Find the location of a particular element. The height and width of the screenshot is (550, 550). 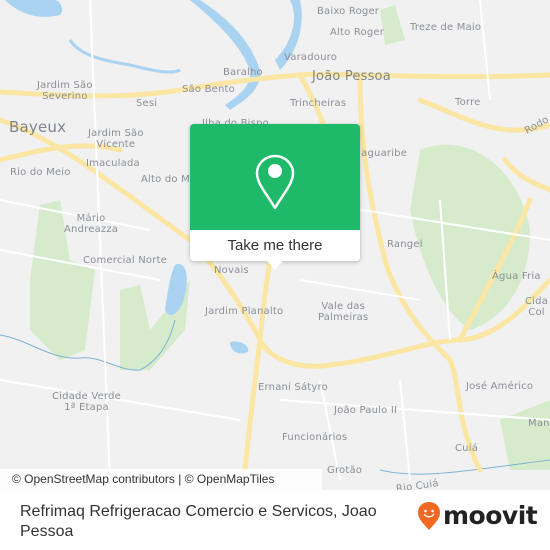

map-label-alto-do-mateus: Alto do M is located at coordinates (165, 179).